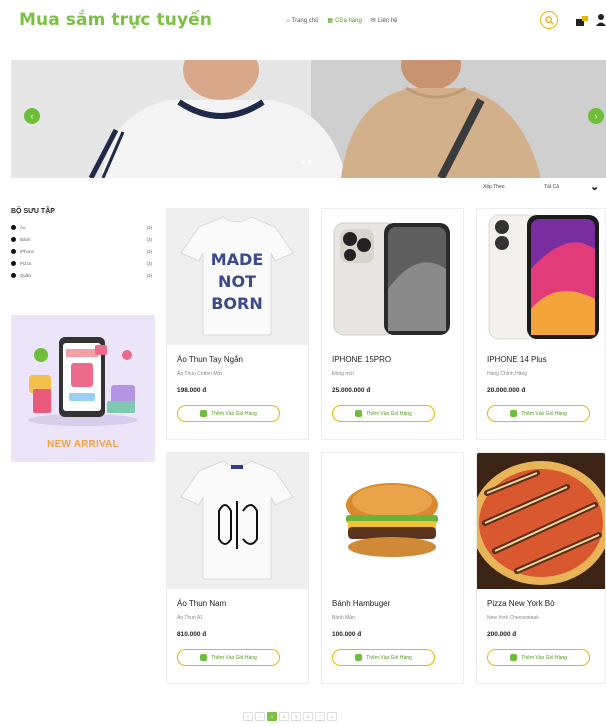 The image size is (606, 726). What do you see at coordinates (521, 603) in the screenshot?
I see `product-name: Pizza New York Bò` at bounding box center [521, 603].